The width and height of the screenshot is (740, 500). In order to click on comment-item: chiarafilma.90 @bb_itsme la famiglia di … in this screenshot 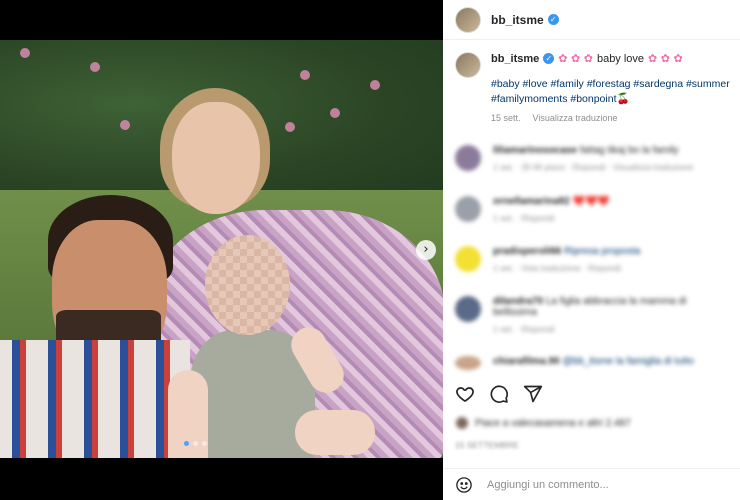, I will do `click(574, 363)`.